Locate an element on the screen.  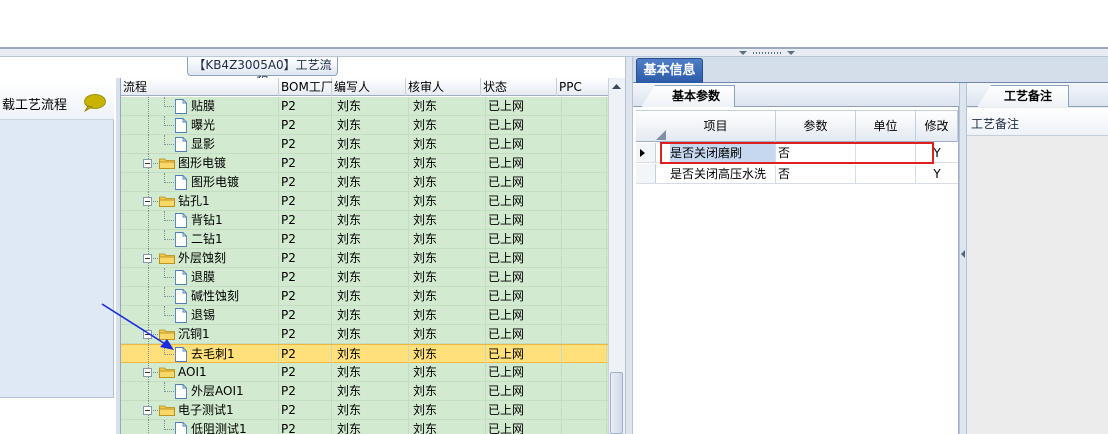
table-row: AOI1 P2 刘东 刘东 已上网 is located at coordinates (364, 372).